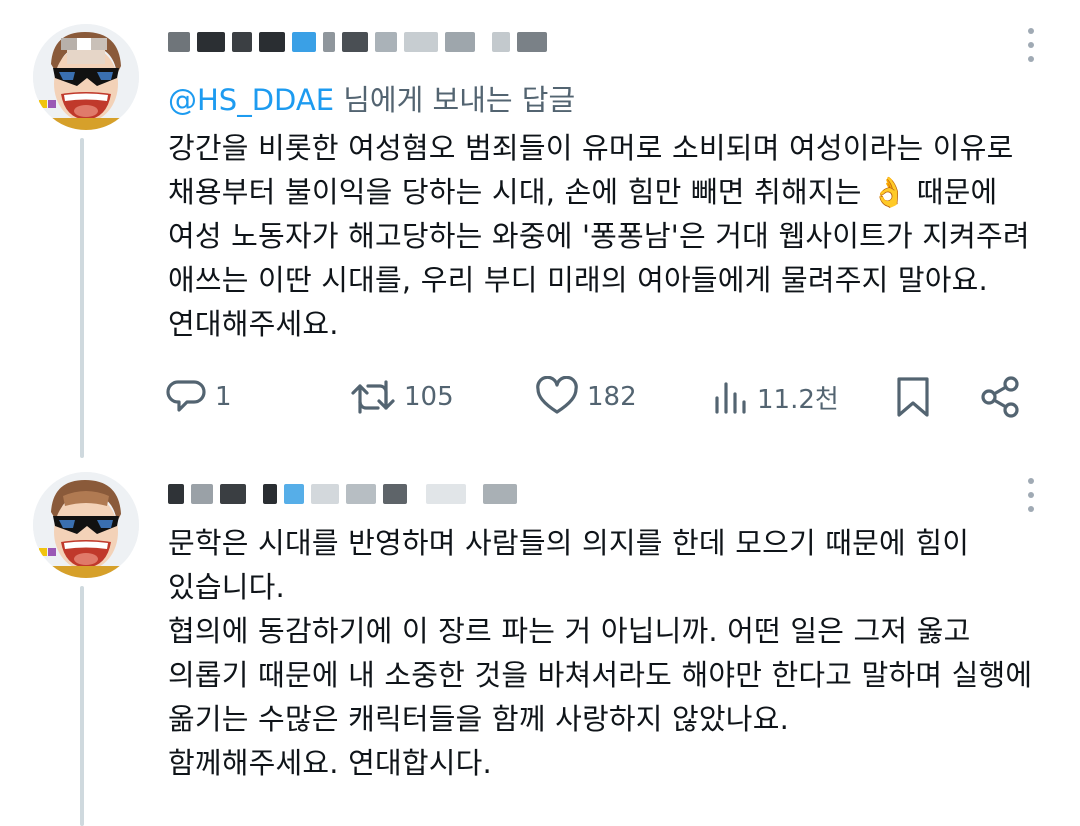 The width and height of the screenshot is (1080, 826). What do you see at coordinates (429, 397) in the screenshot?
I see `retweet-count: 105` at bounding box center [429, 397].